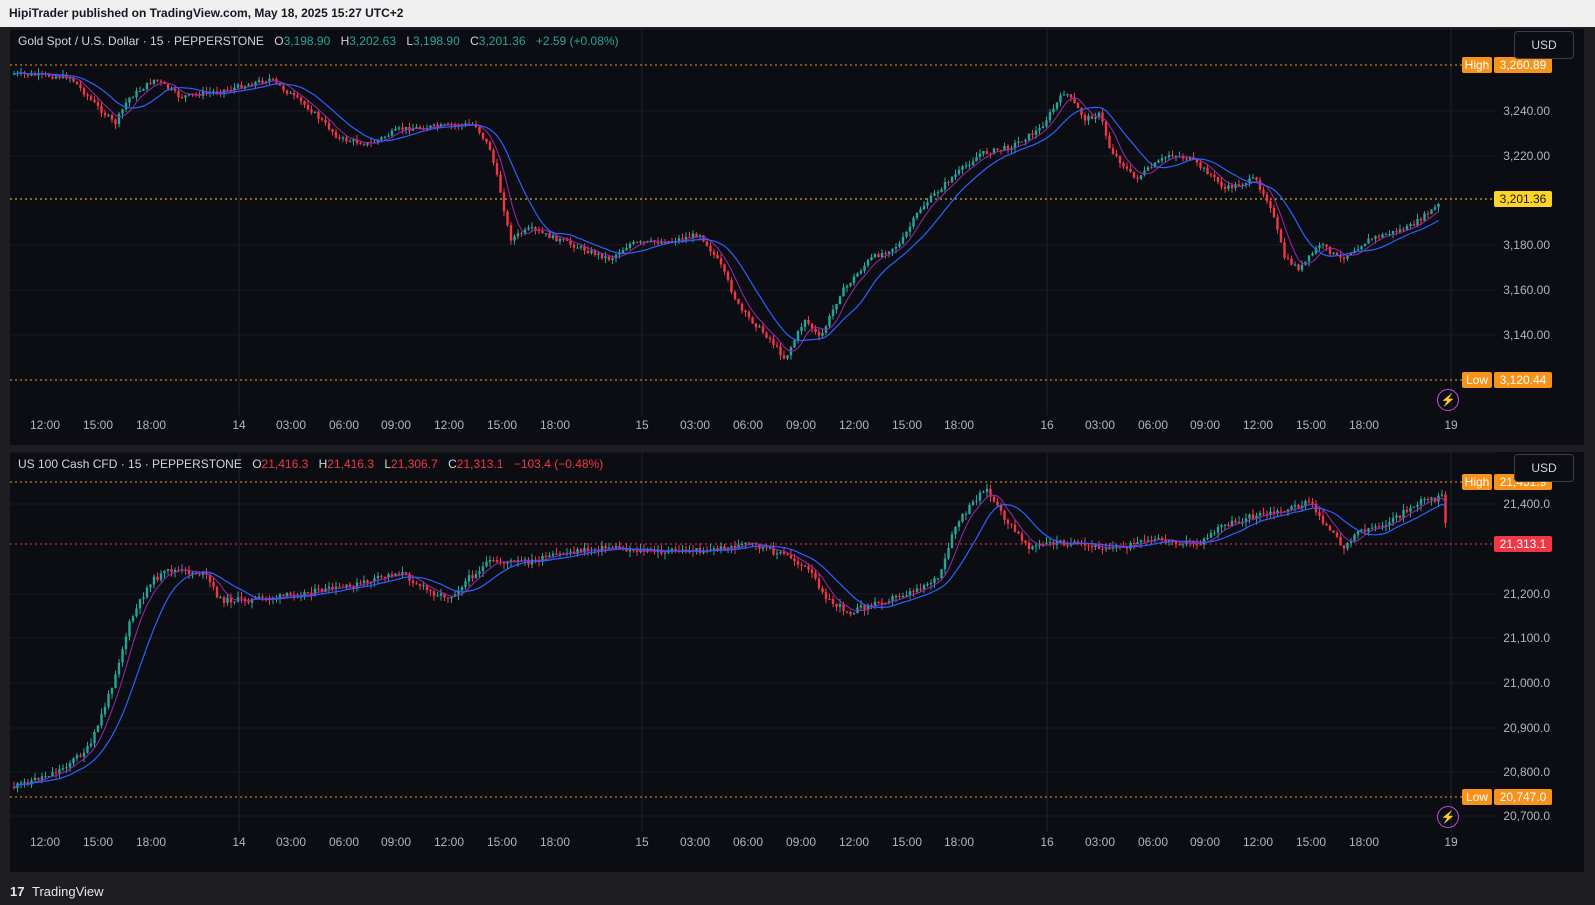 The width and height of the screenshot is (1595, 905). Describe the element at coordinates (17, 891) in the screenshot. I see `tradingview-logo-icon: 17` at that location.